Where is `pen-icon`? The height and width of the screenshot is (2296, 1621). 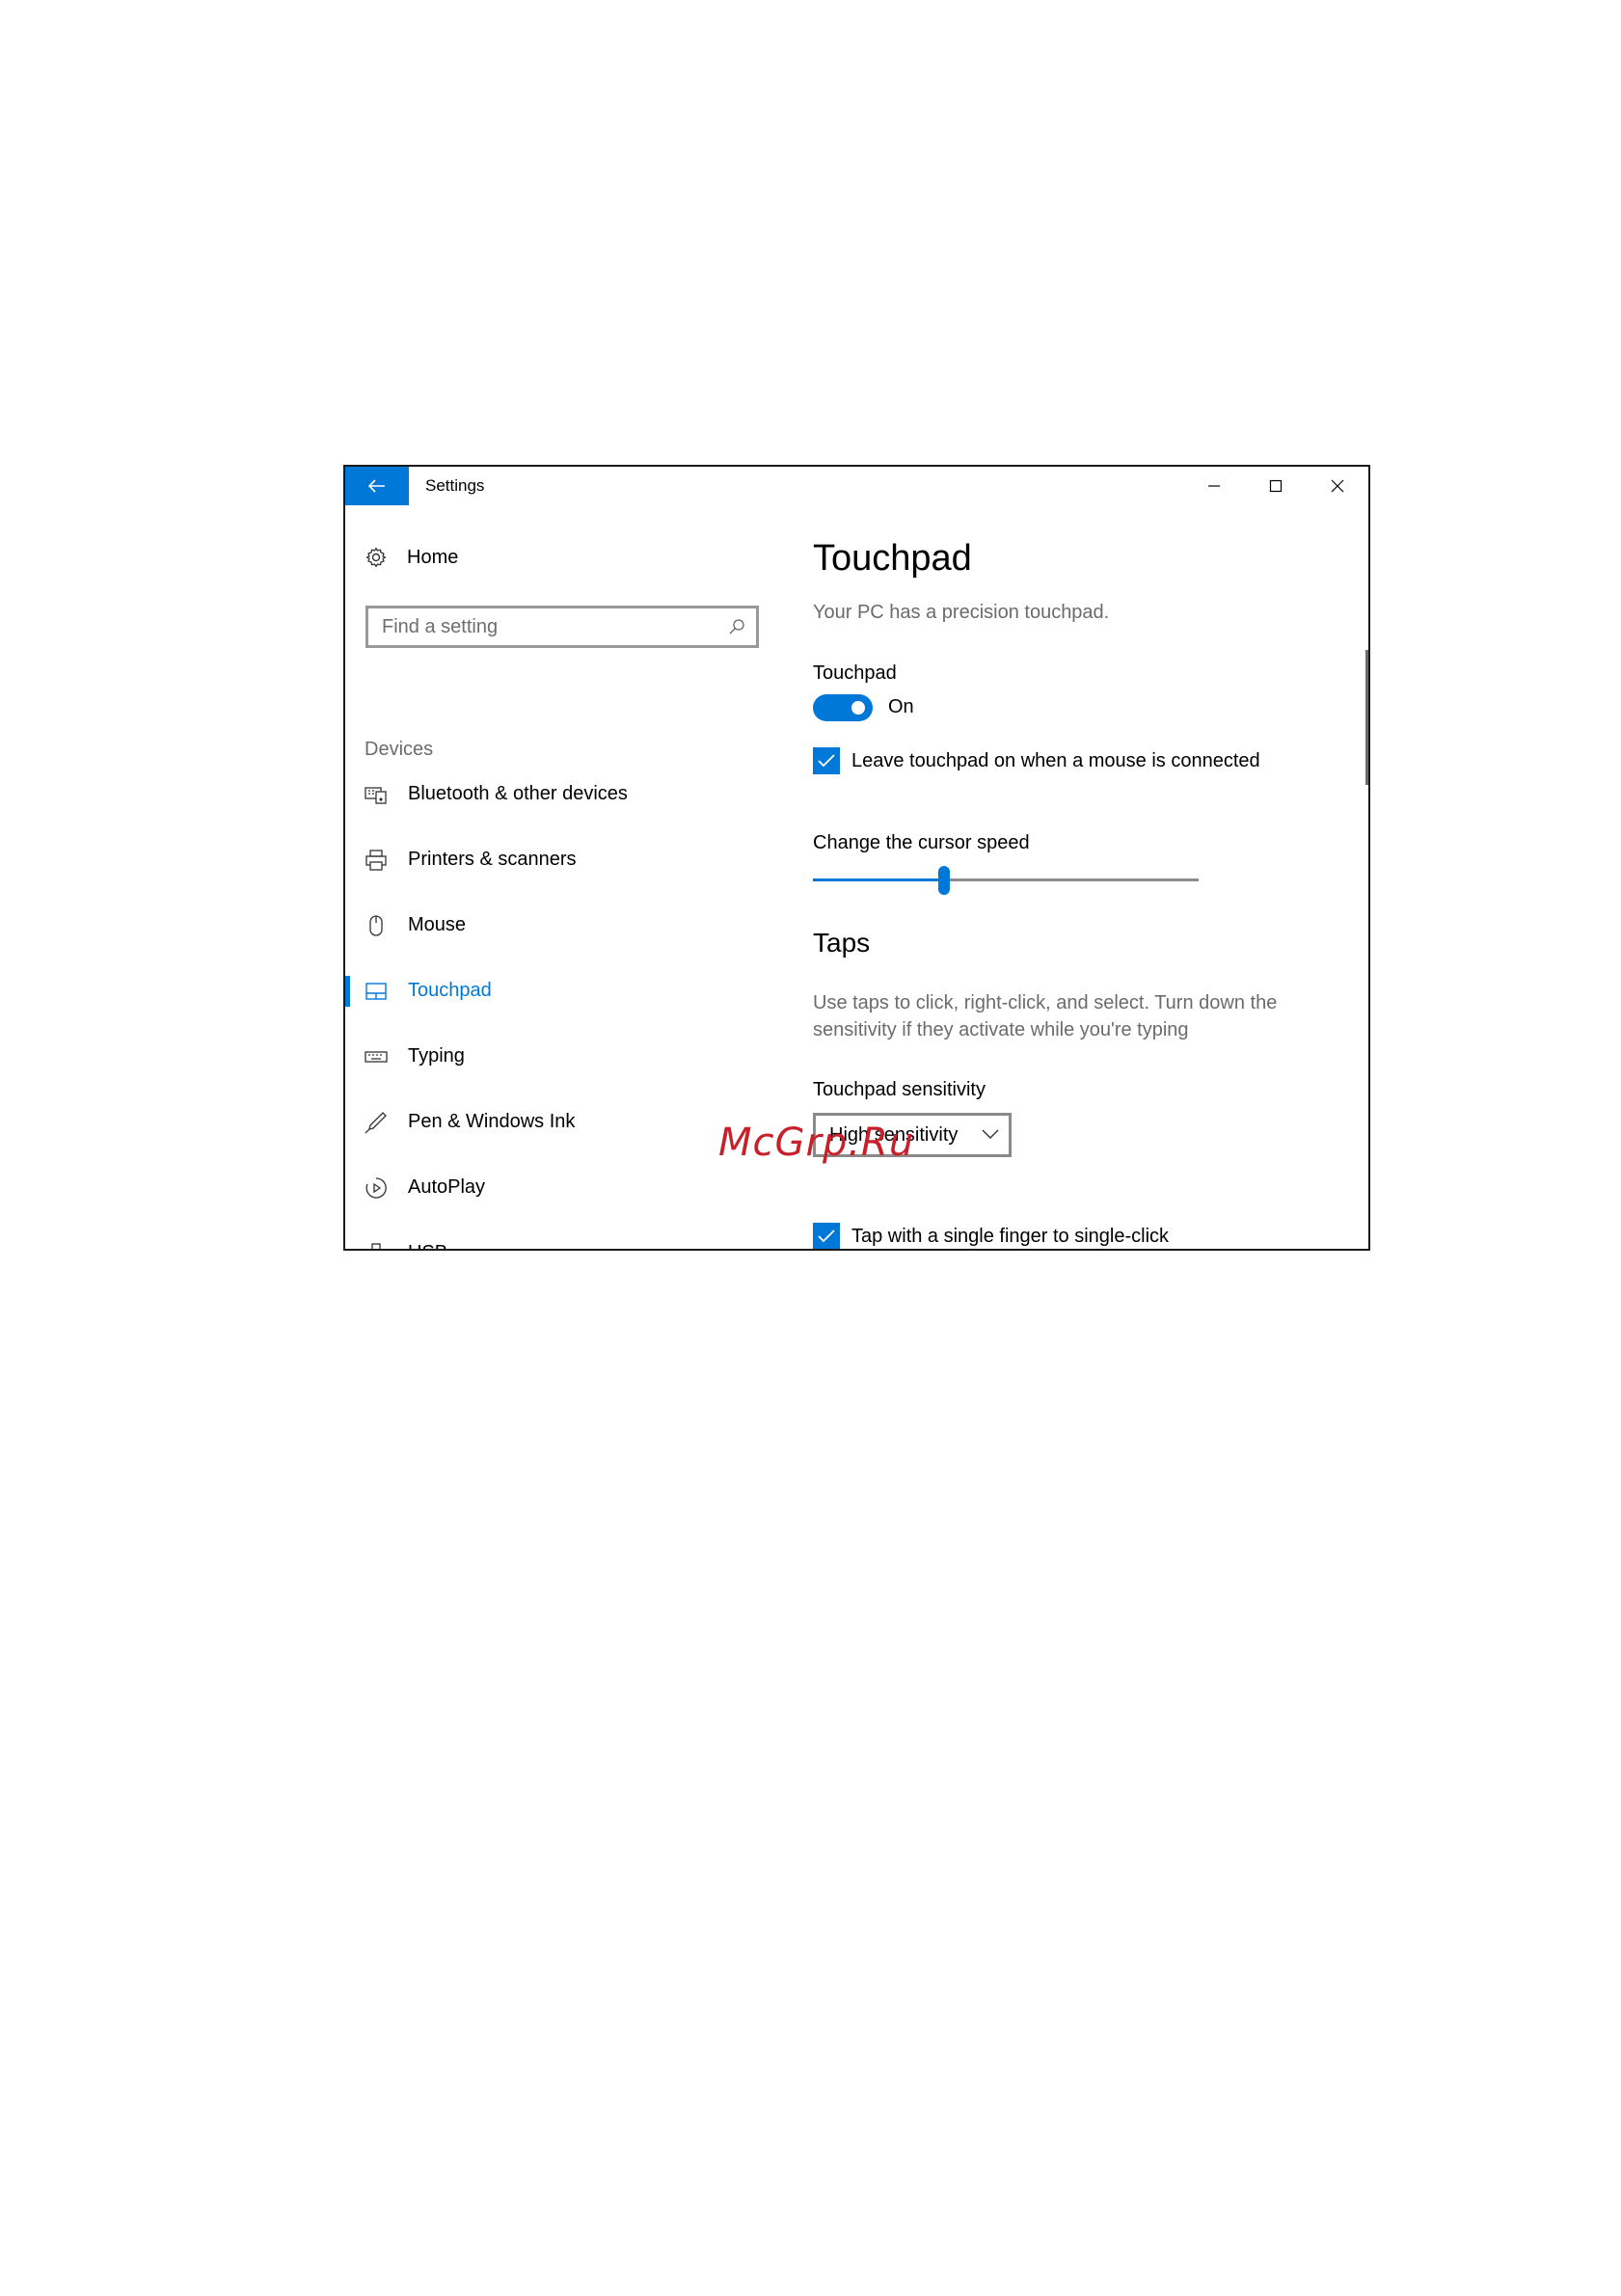
pen-icon is located at coordinates (376, 1122).